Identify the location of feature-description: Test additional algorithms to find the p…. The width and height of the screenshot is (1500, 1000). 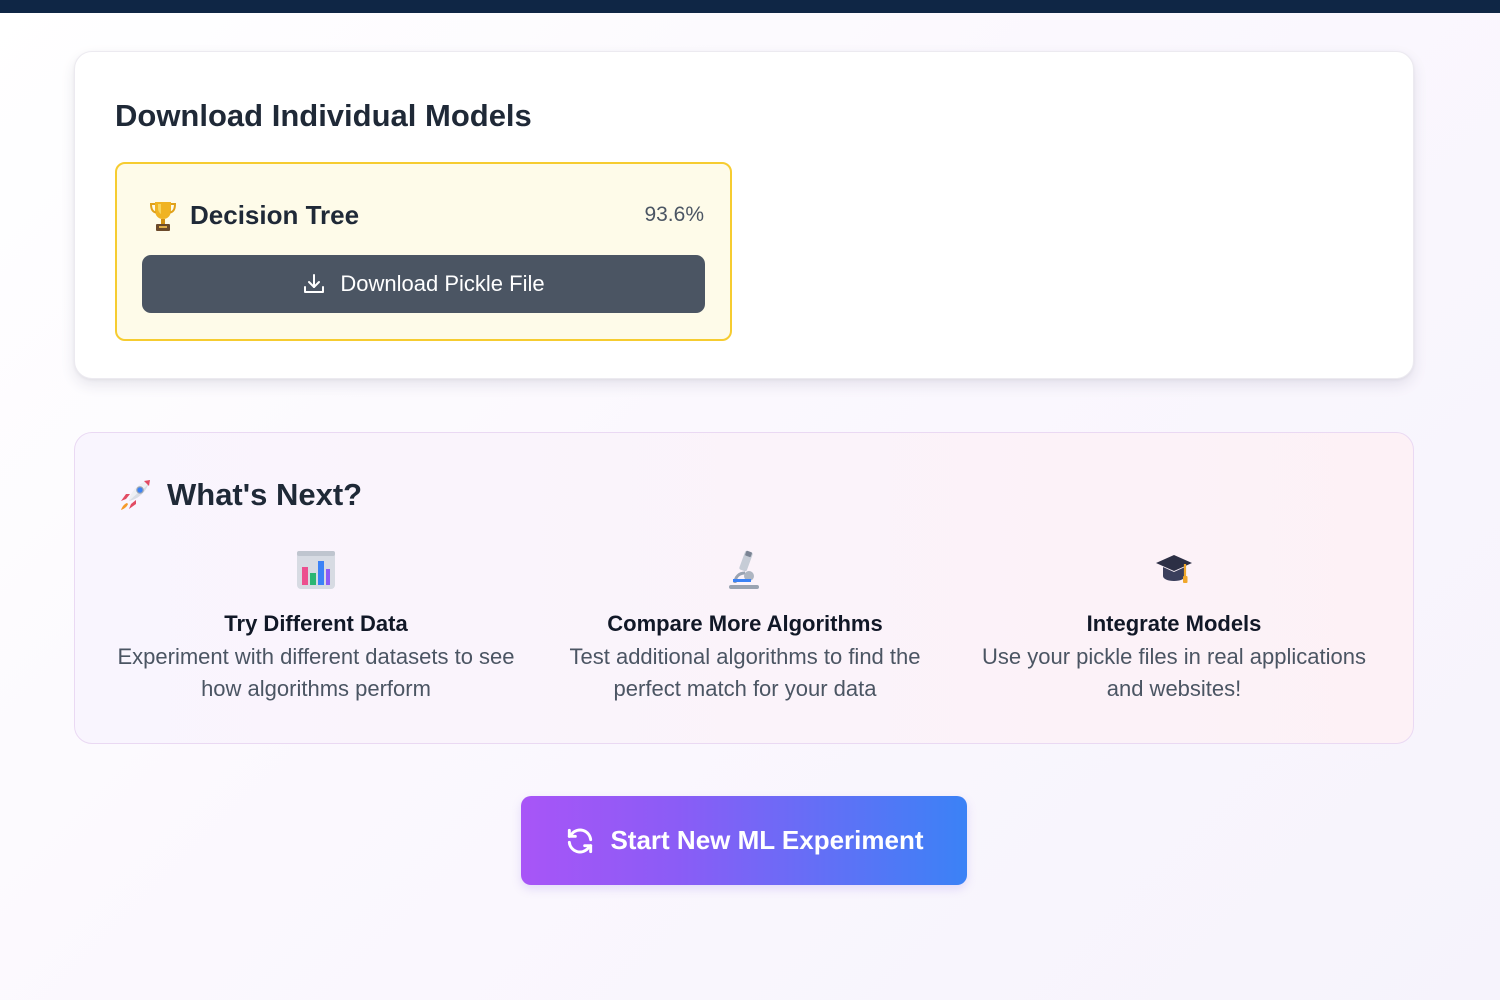
(745, 672).